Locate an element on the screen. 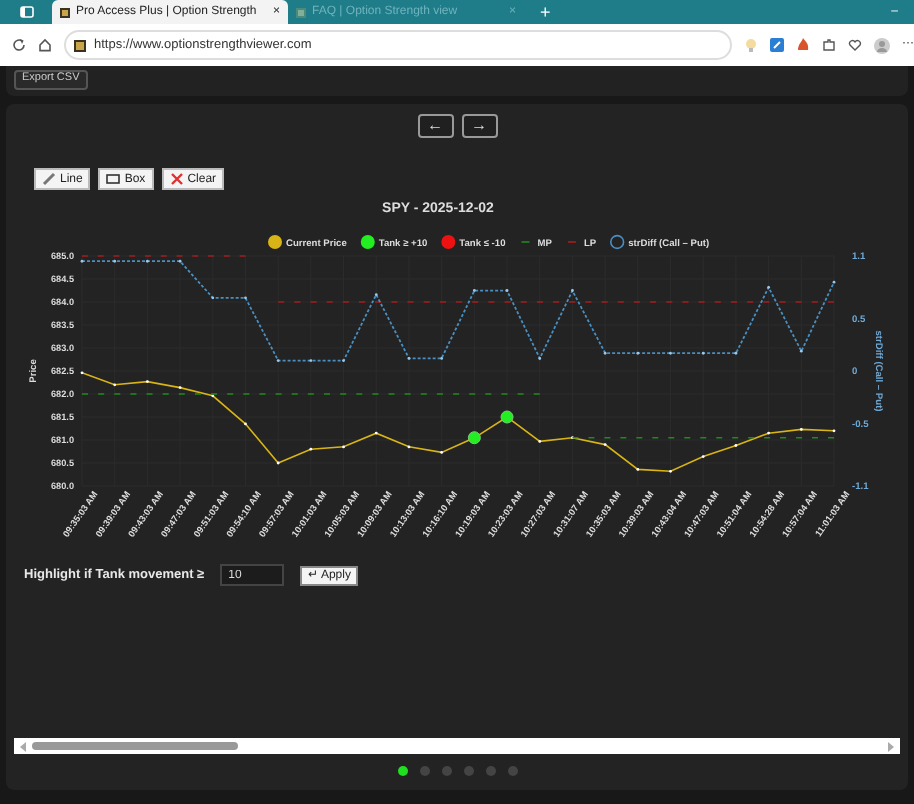 Image resolution: width=914 pixels, height=804 pixels. bulb-icon is located at coordinates (751, 45).